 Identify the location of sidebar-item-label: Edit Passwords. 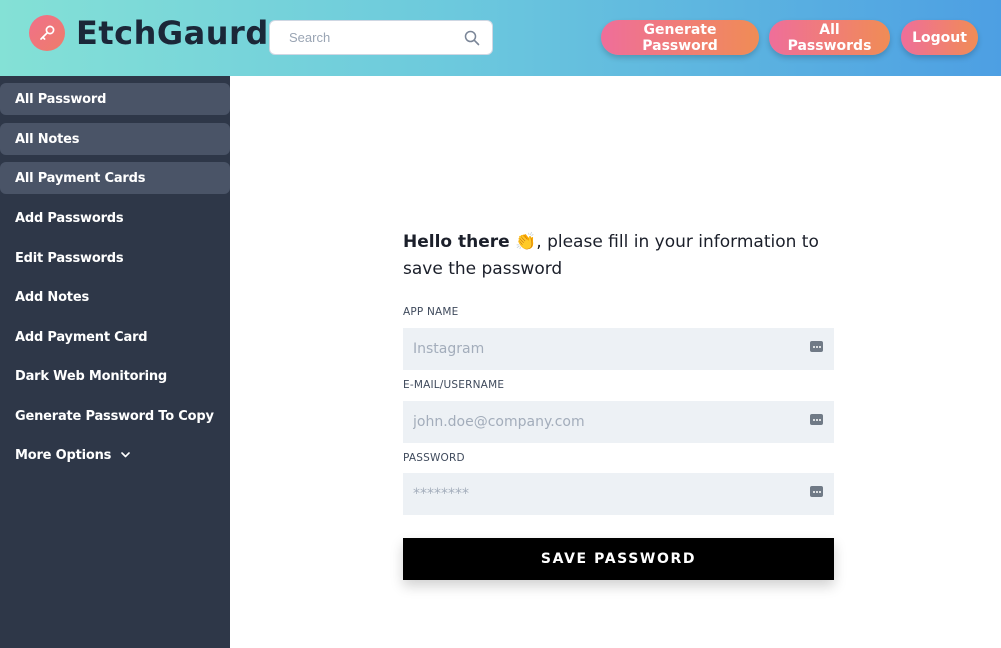
(69, 258).